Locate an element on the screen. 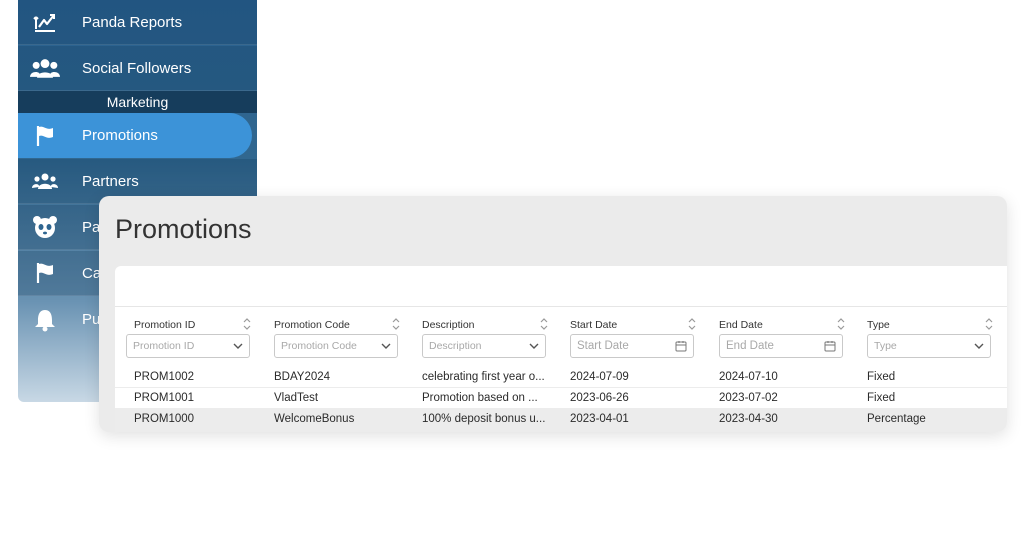 This screenshot has height=535, width=1024. sidebar-item-label: Panda Reports is located at coordinates (132, 22).